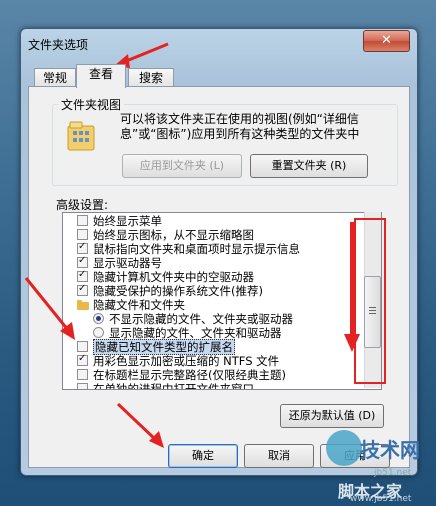 This screenshot has height=506, width=436. What do you see at coordinates (101, 76) in the screenshot?
I see `tab-view: 查看` at bounding box center [101, 76].